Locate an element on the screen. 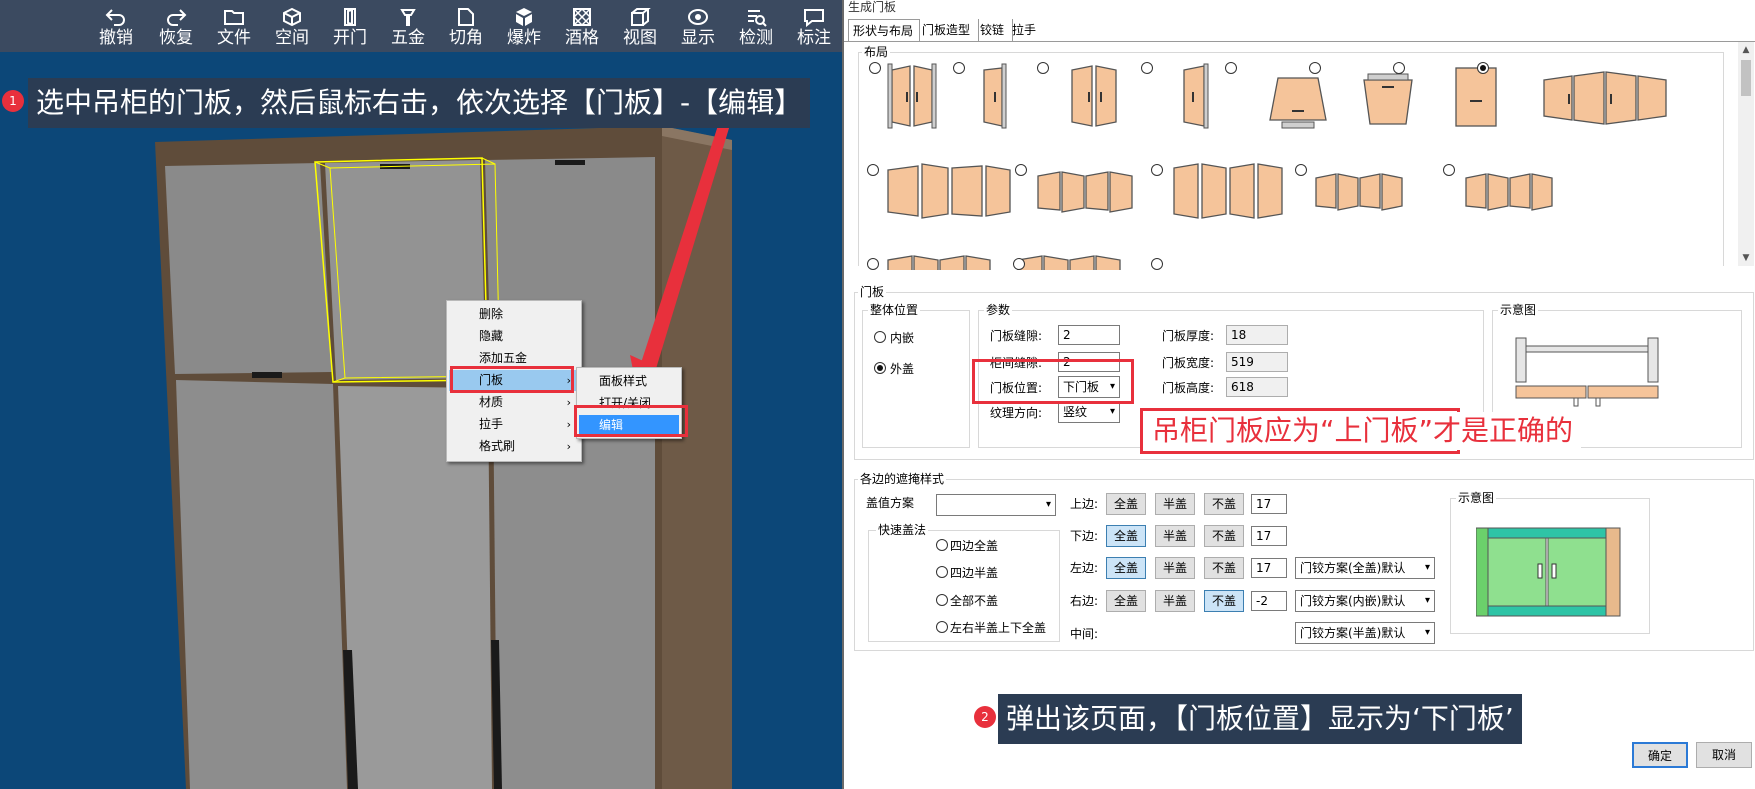 This screenshot has width=1755, height=789. tab-handle: 拉手 is located at coordinates (1027, 30).